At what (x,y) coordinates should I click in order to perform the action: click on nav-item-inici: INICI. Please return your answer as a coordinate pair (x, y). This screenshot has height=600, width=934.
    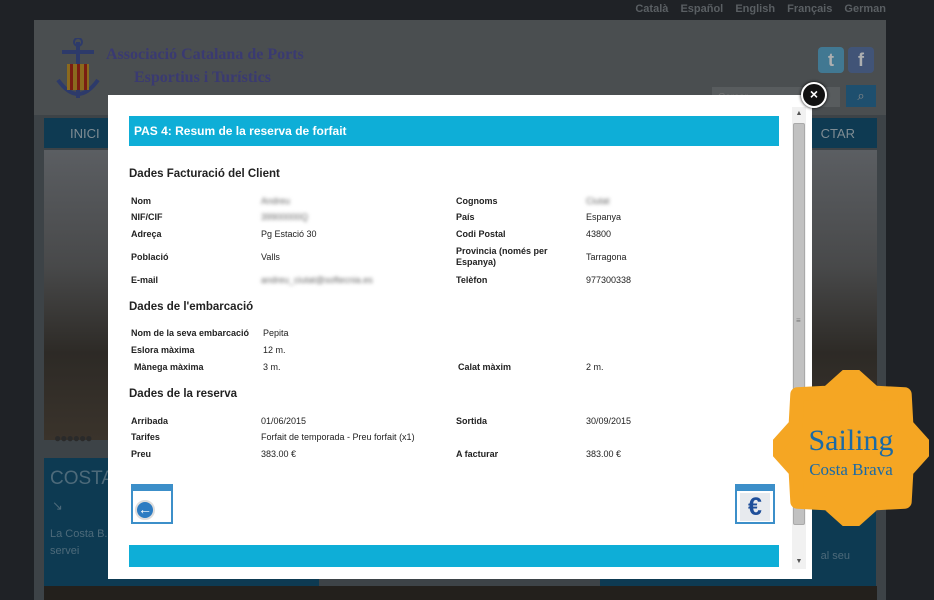
    Looking at the image, I should click on (85, 133).